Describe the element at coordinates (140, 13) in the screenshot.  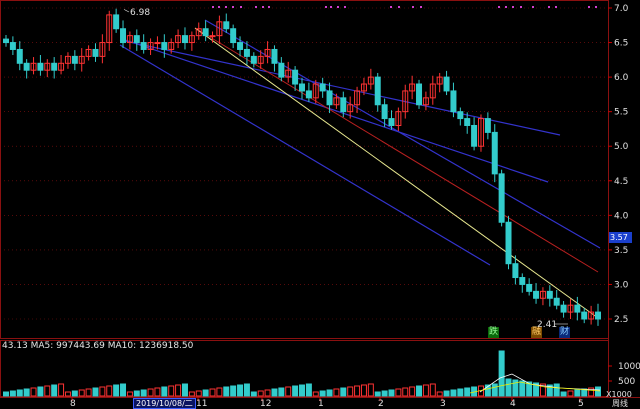
I see `annotation-high: 6.98` at that location.